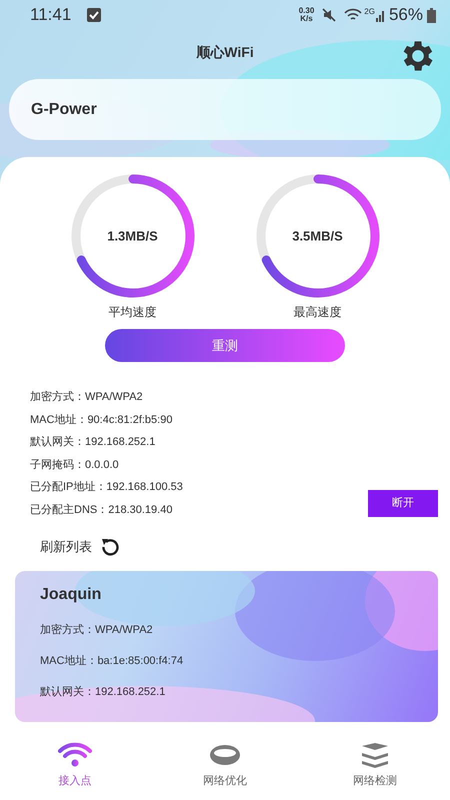 The width and height of the screenshot is (450, 800). Describe the element at coordinates (405, 15) in the screenshot. I see `battery-level: 56%` at that location.